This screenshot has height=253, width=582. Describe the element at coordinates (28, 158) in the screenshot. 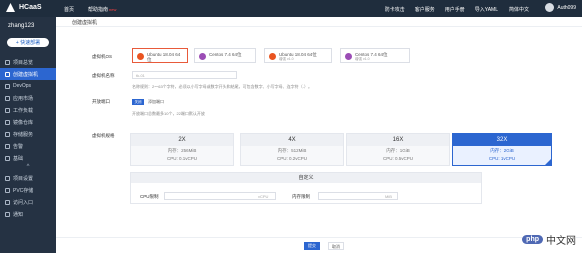

I see `sidebar-item: 基础` at that location.